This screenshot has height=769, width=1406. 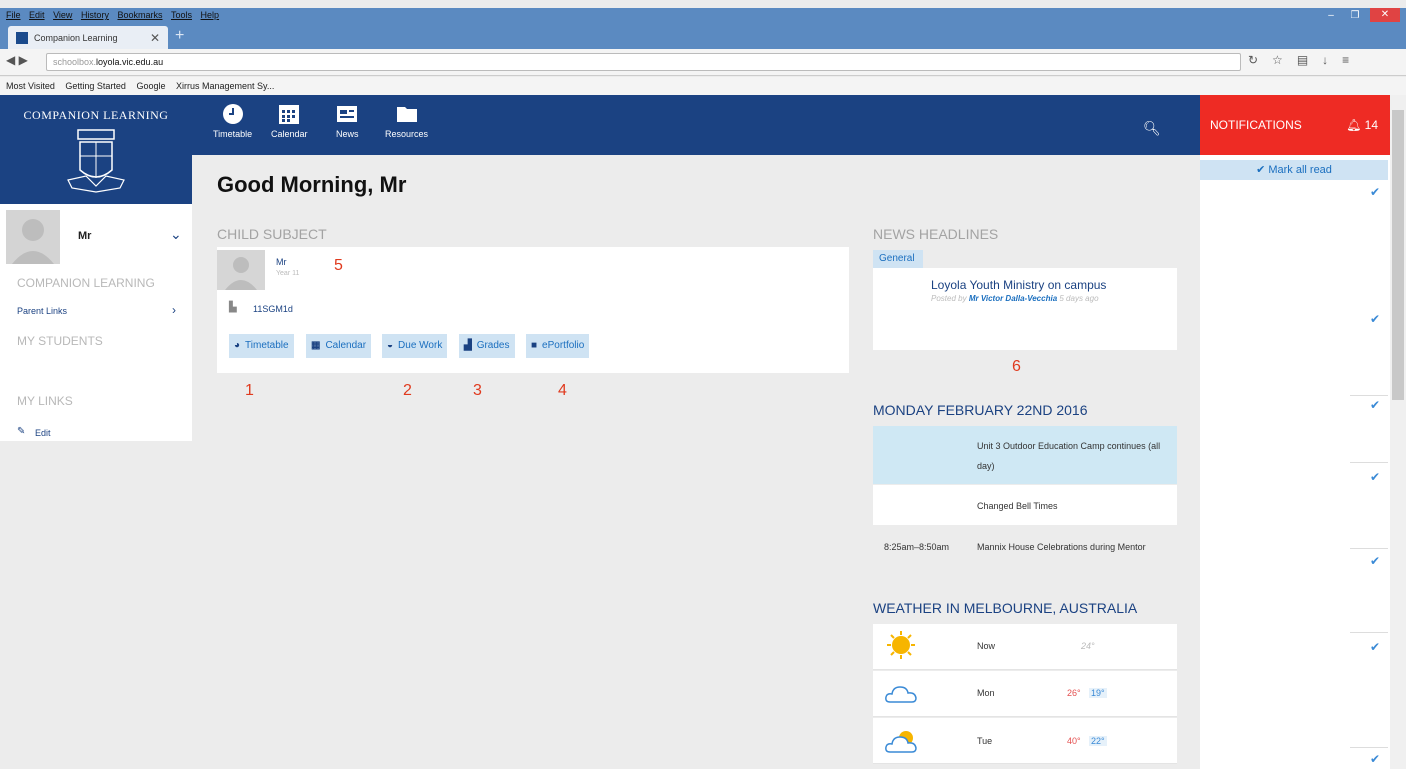 What do you see at coordinates (1098, 741) in the screenshot?
I see `weather-low: 22°` at bounding box center [1098, 741].